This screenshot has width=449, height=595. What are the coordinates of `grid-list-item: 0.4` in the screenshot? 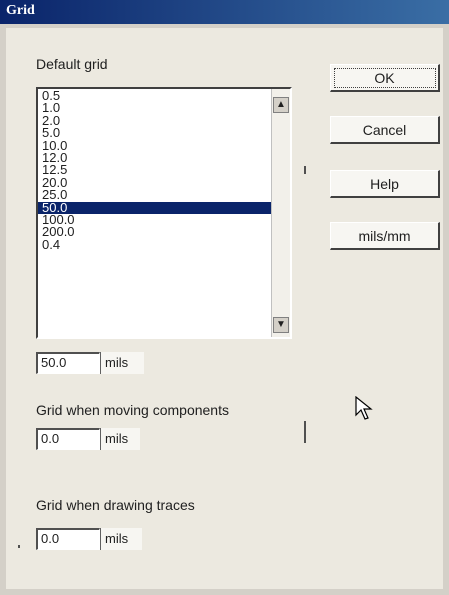 It's located at (155, 244).